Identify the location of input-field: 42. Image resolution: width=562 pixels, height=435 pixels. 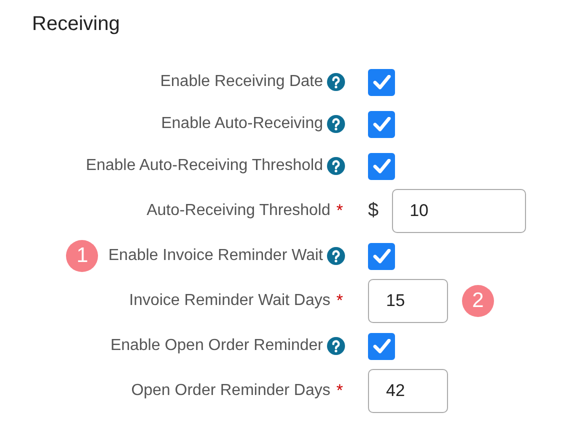
(408, 391).